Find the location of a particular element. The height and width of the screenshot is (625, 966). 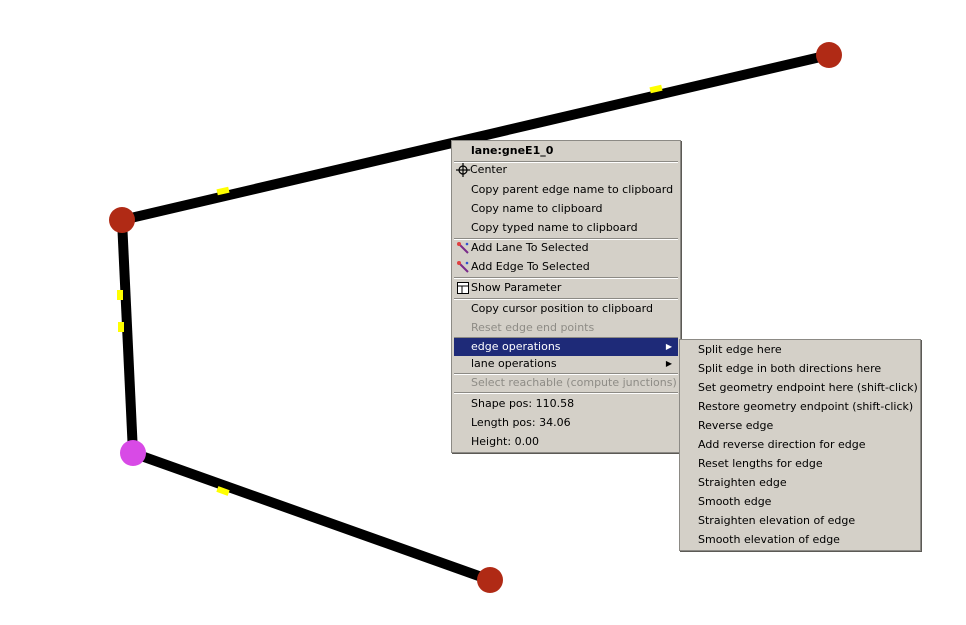

edge-bottom is located at coordinates (311, 516).